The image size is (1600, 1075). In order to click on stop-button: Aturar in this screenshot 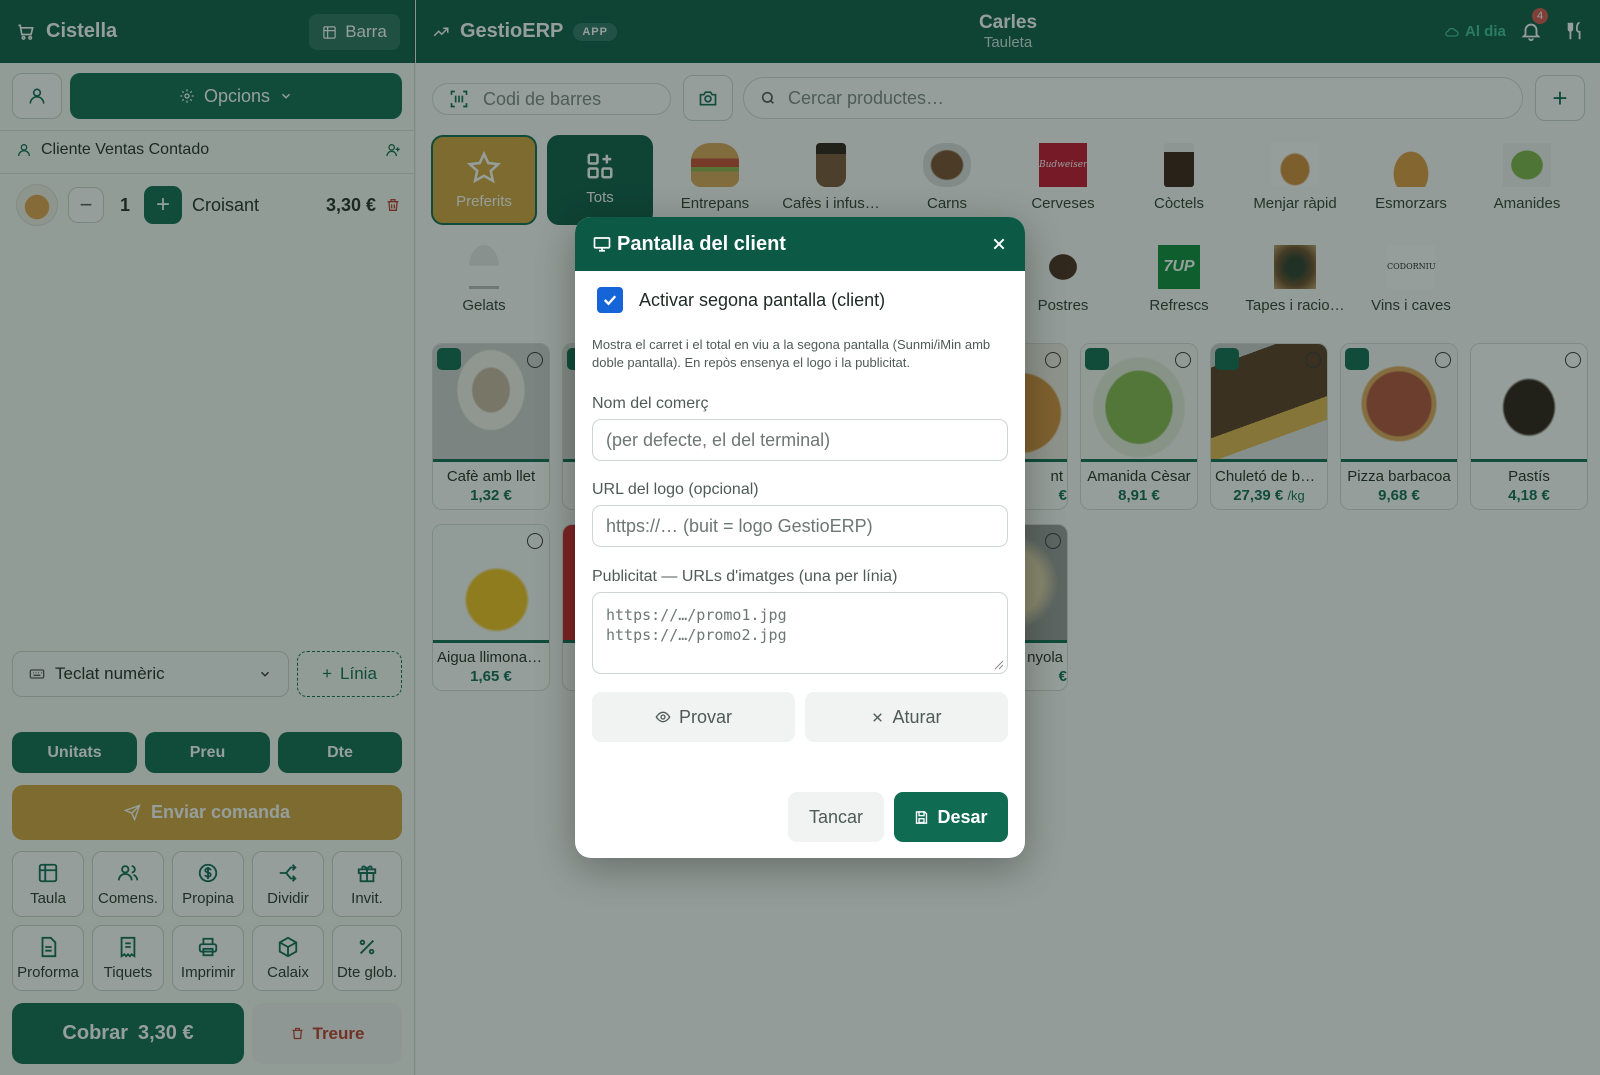, I will do `click(906, 717)`.